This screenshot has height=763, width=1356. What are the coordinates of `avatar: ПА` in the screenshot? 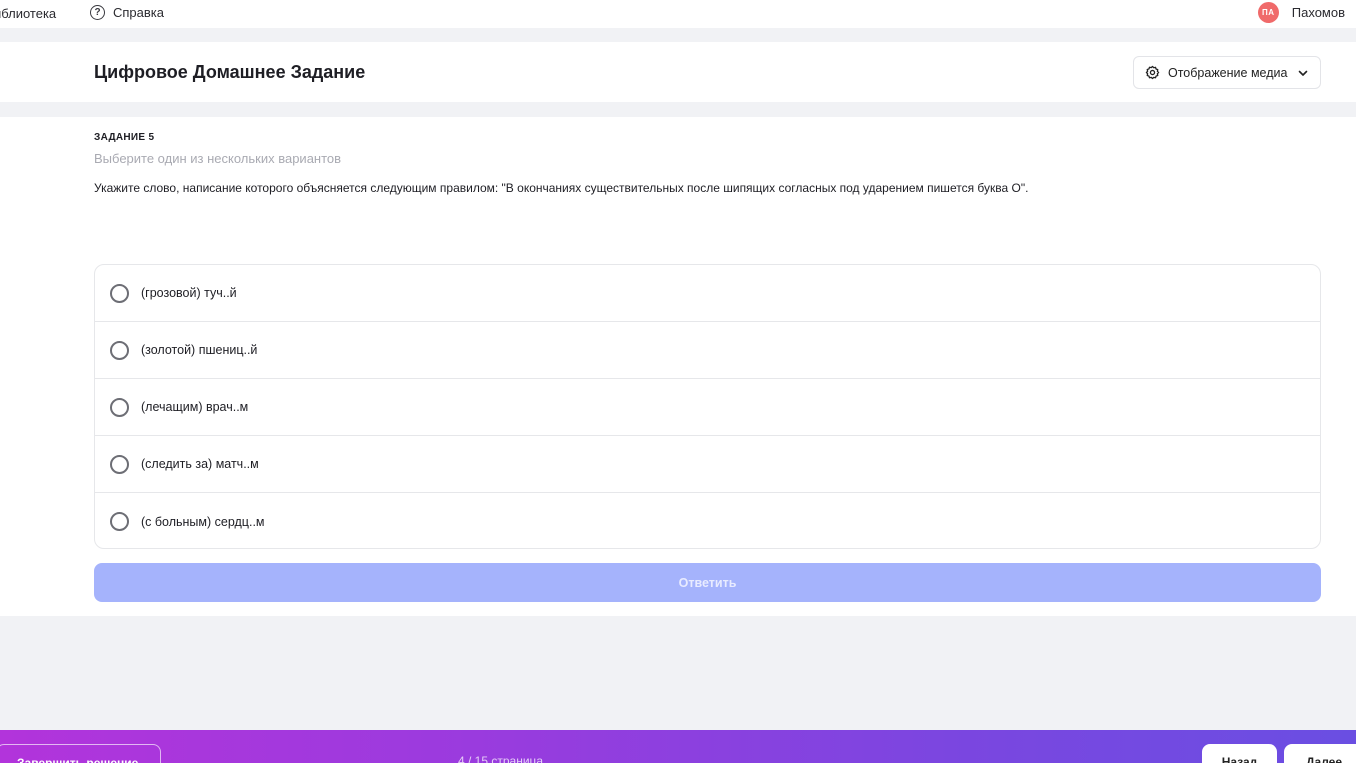 It's located at (1268, 12).